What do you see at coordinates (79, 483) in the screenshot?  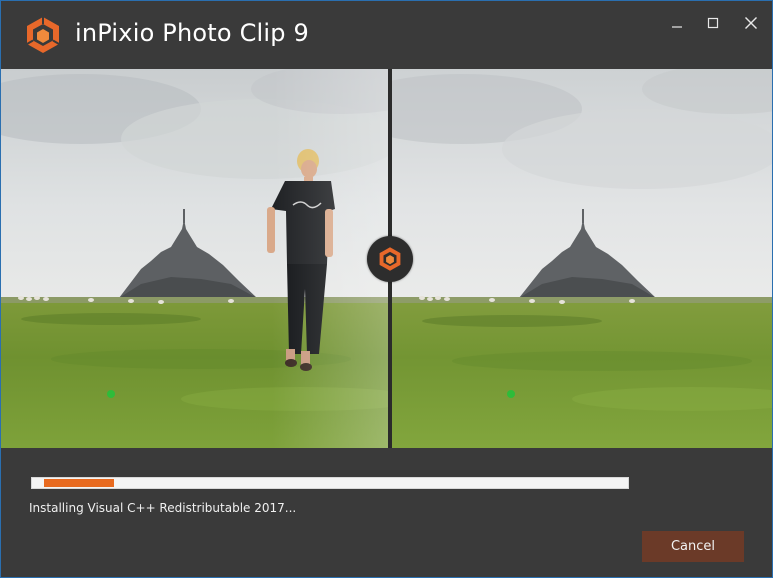 I see `install-progress-fill` at bounding box center [79, 483].